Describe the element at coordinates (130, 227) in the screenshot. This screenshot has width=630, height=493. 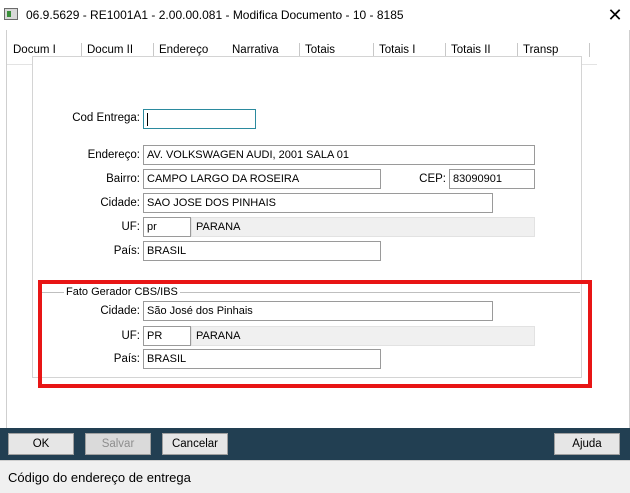
I see `uf-label: UF:` at that location.